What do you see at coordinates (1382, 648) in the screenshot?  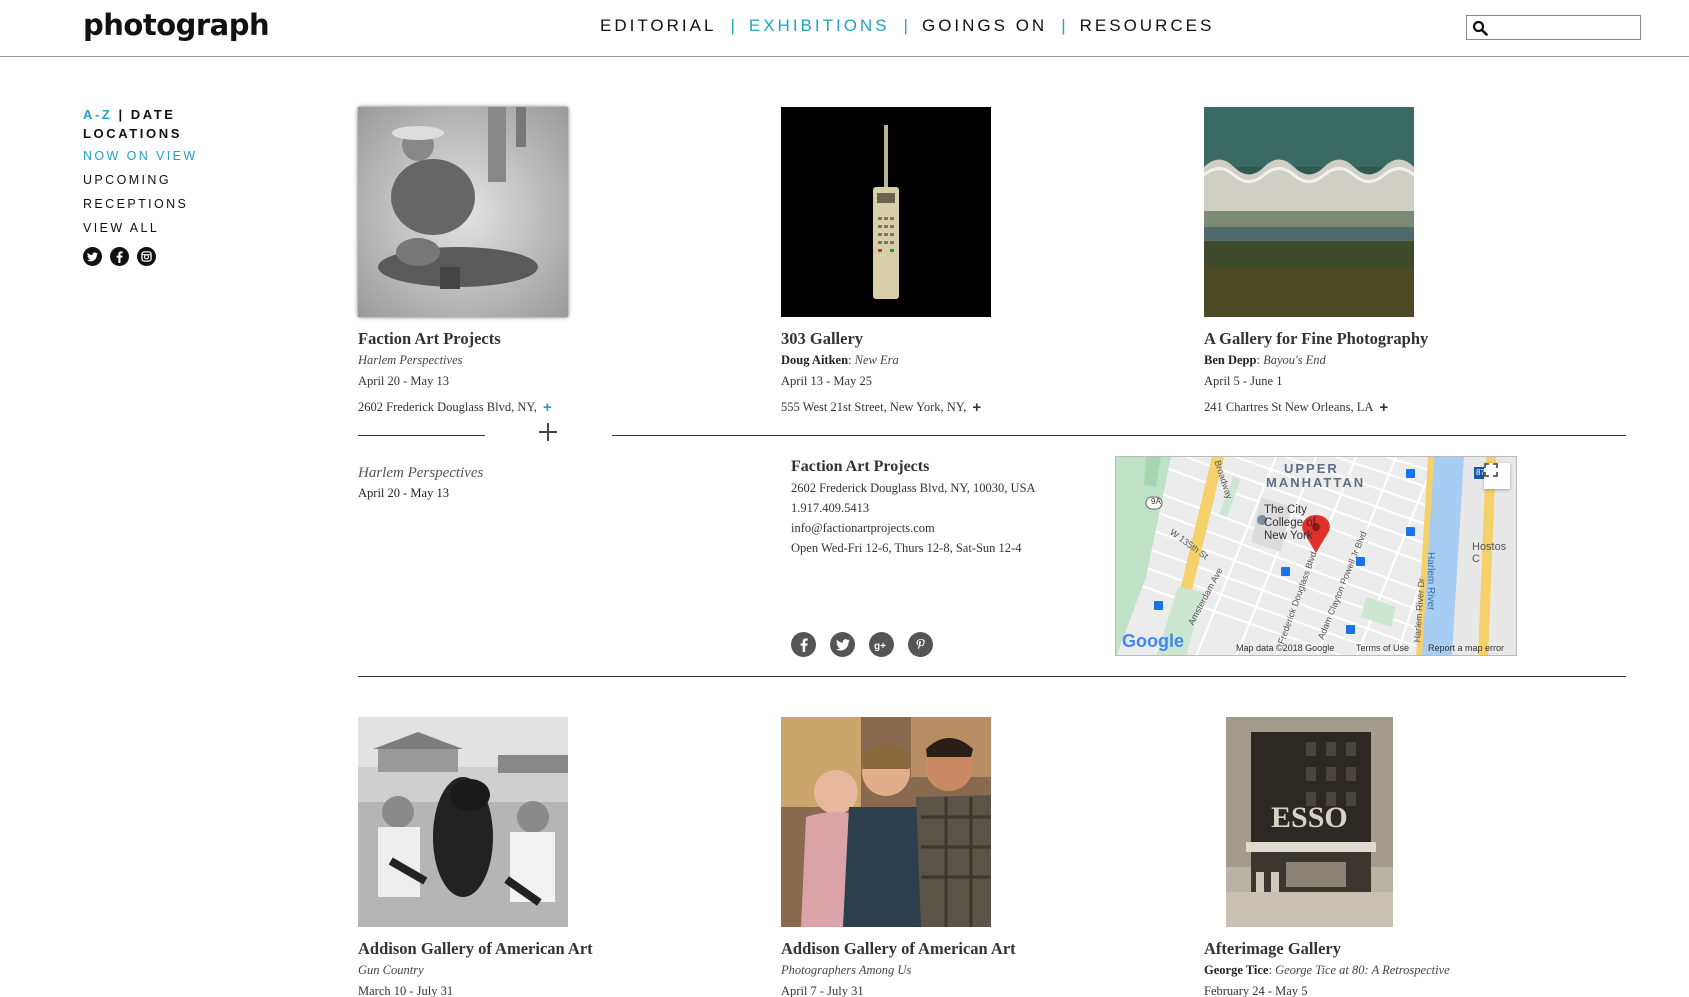 I see `map-terms-link: Terms of Use` at bounding box center [1382, 648].